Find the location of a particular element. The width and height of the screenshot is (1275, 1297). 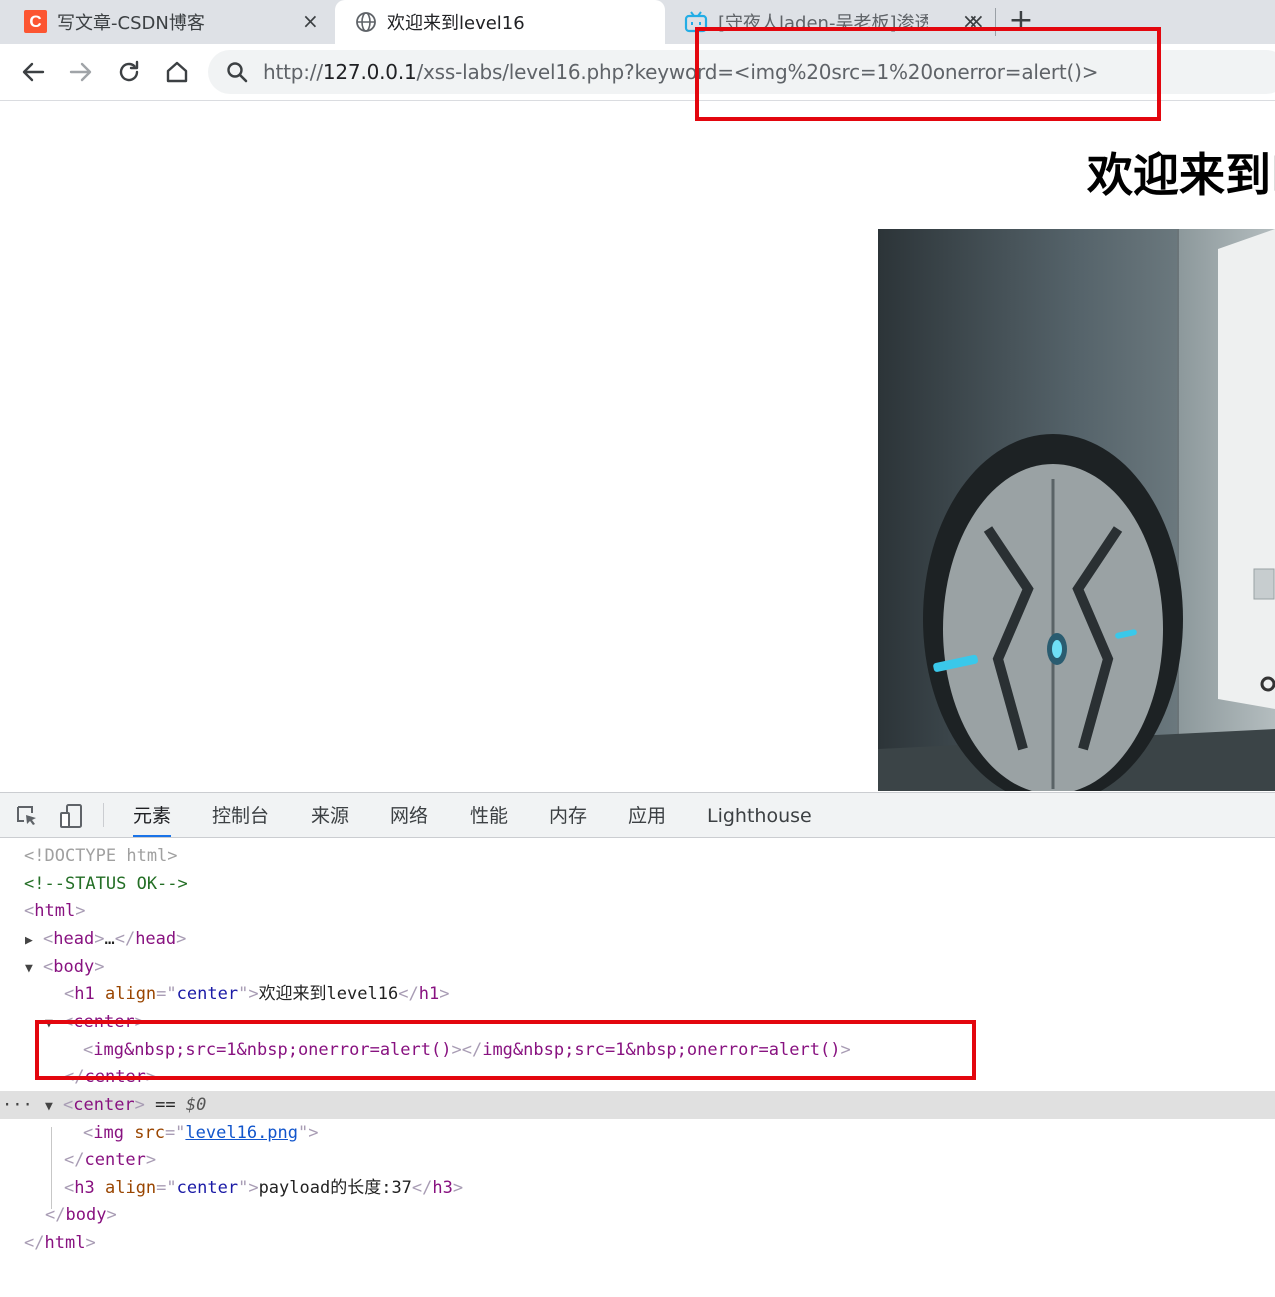

url-host: 127.0.0.1 is located at coordinates (369, 72).